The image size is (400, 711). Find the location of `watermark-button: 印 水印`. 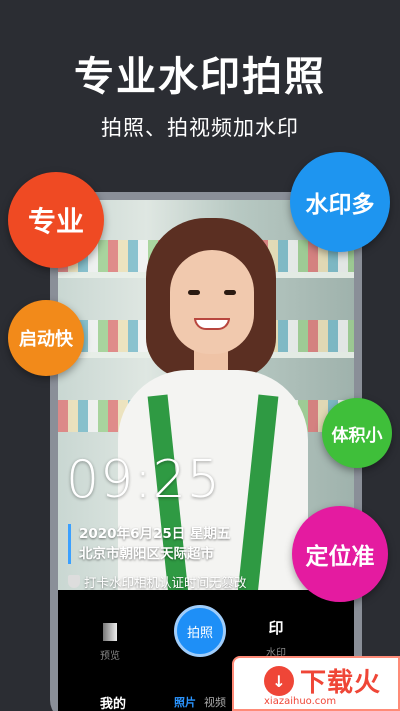

watermark-button: 印 水印 is located at coordinates (276, 638).